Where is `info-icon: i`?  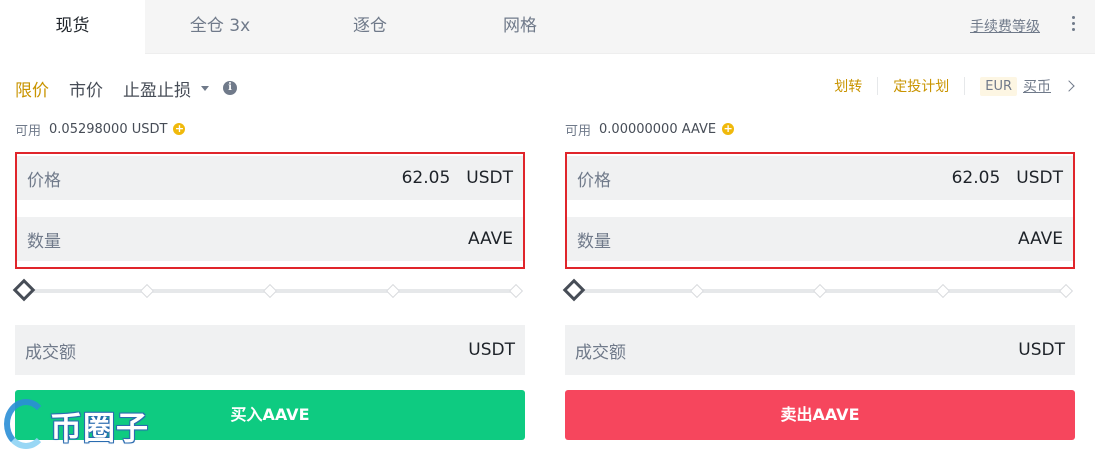 info-icon: i is located at coordinates (230, 88).